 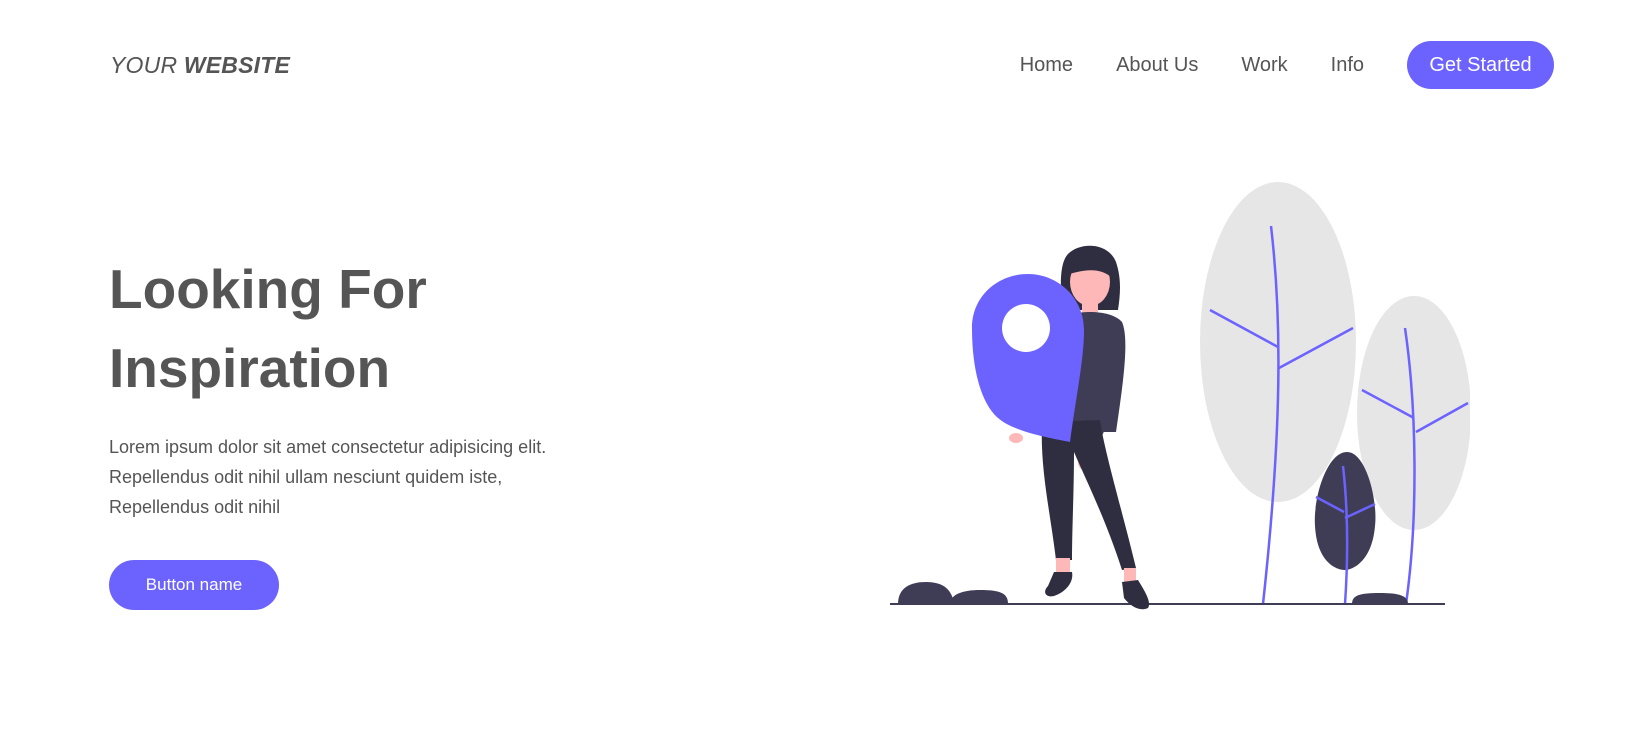 I want to click on hero-primary-button: Button name, so click(x=194, y=585).